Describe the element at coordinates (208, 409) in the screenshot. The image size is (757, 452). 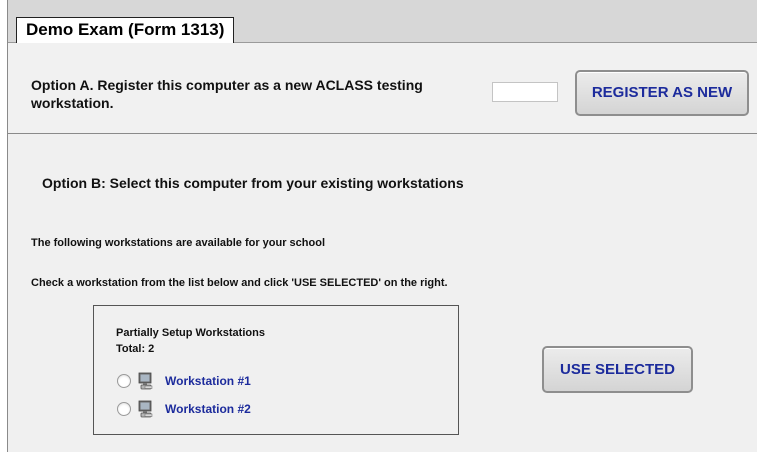
I see `workstation-2-link: Workstation #2` at that location.